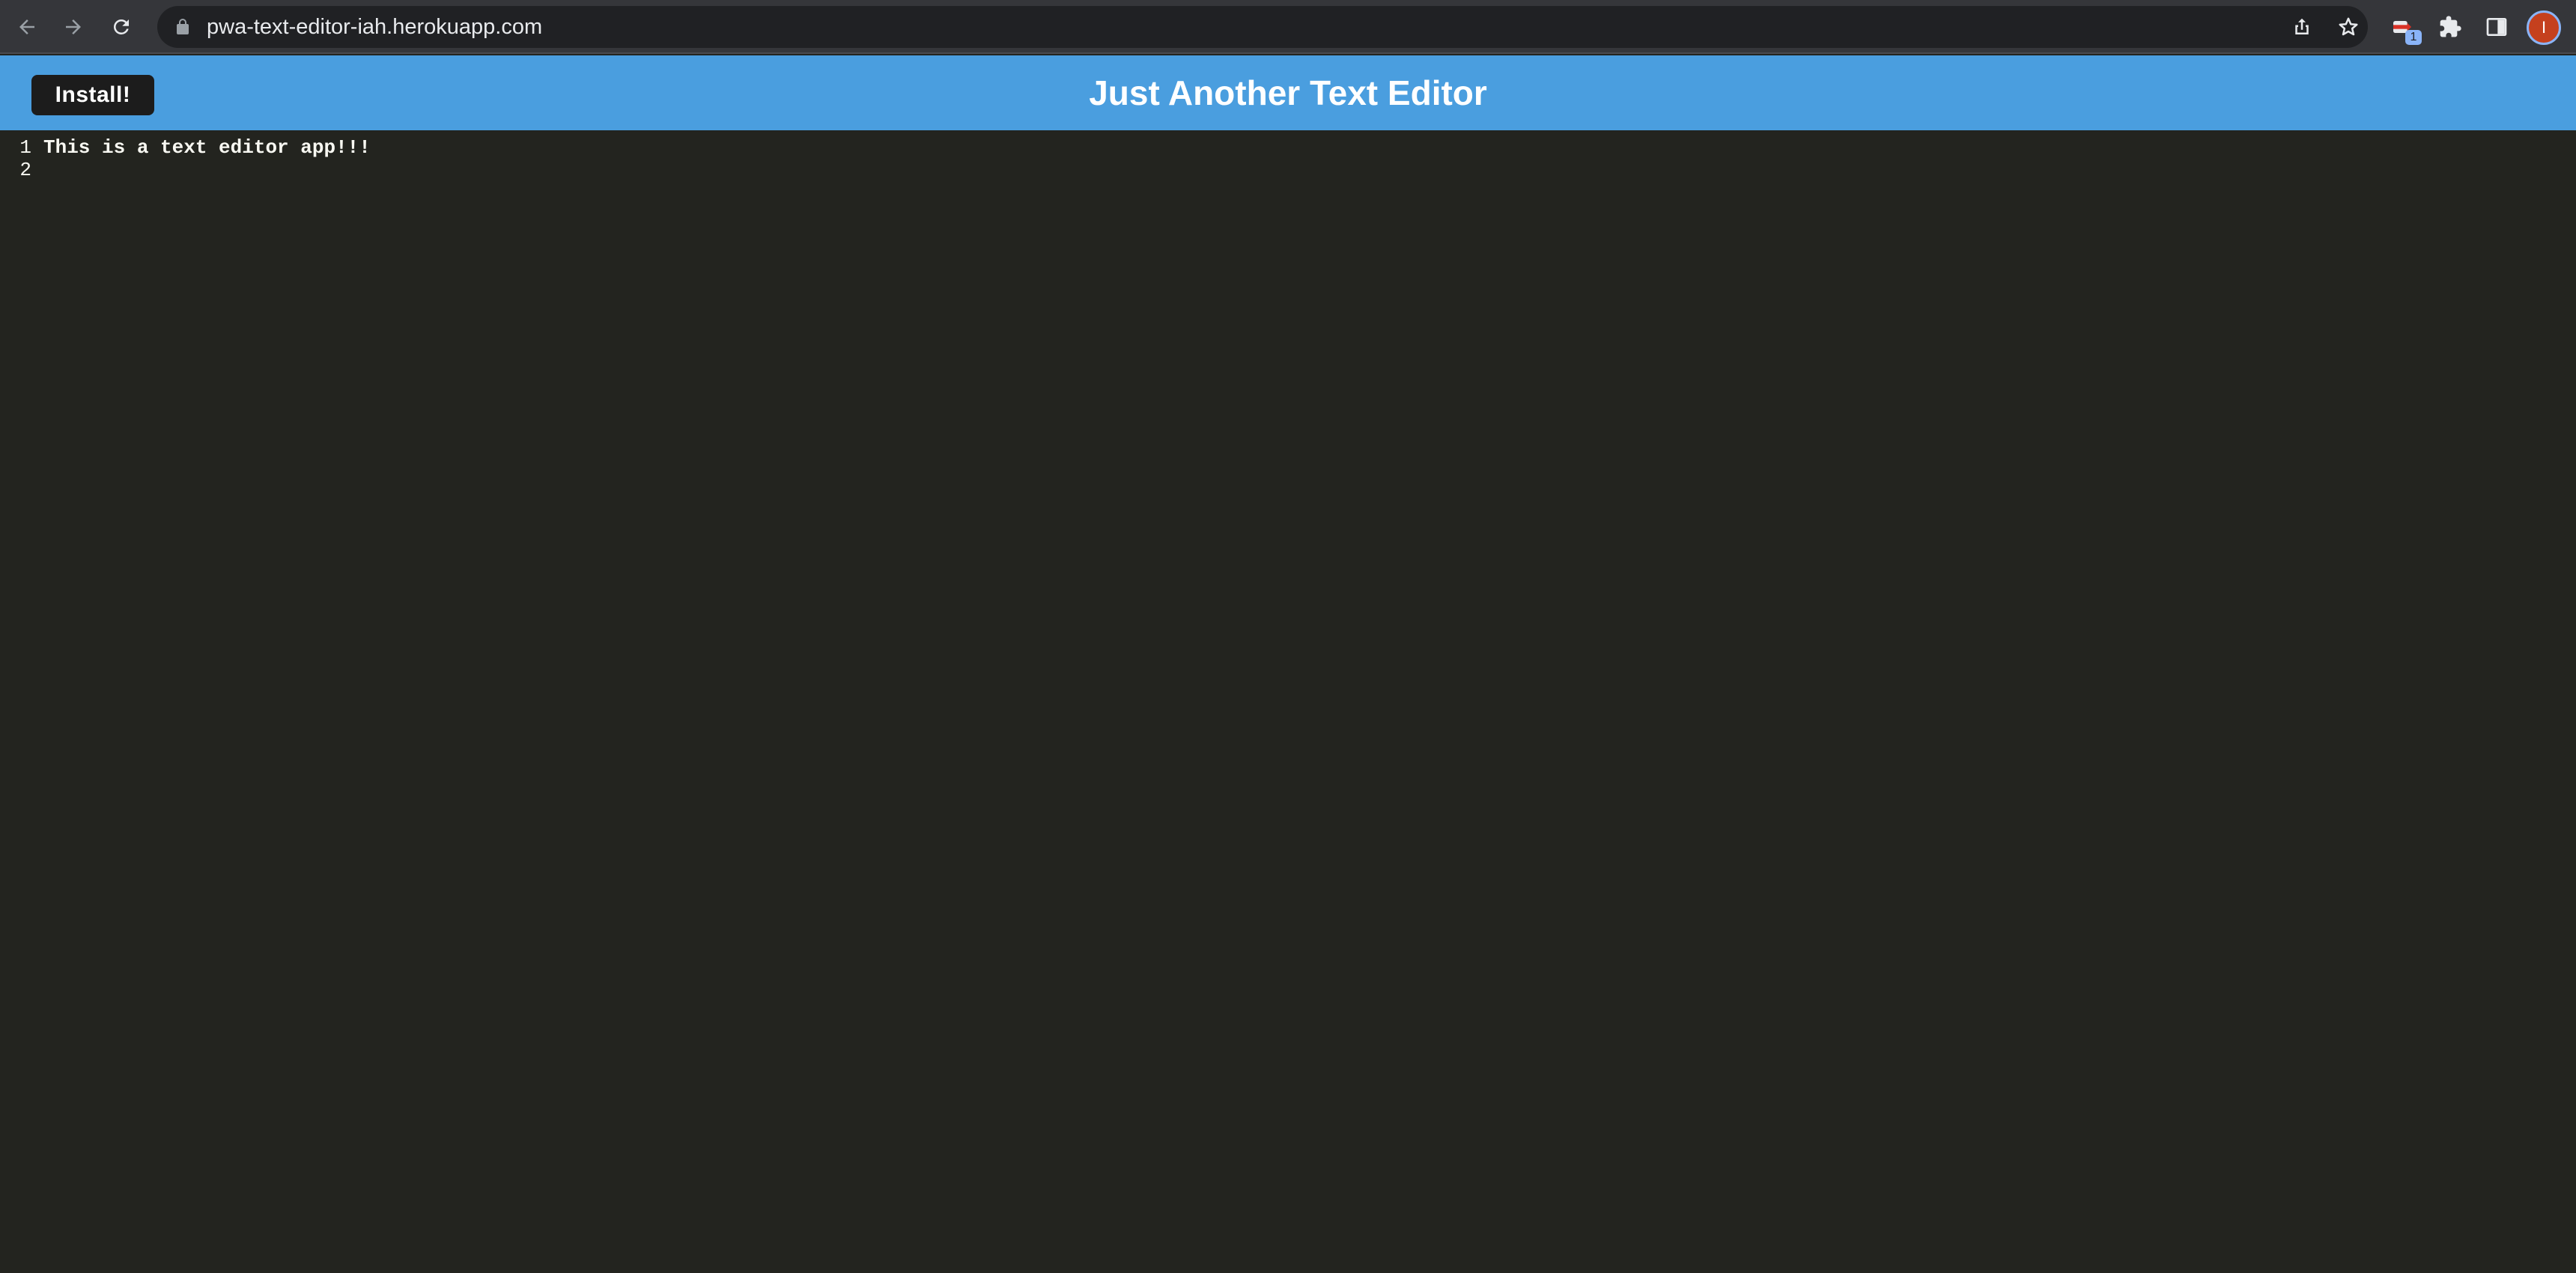 This screenshot has height=1273, width=2576. I want to click on puzzle-icon, so click(2450, 27).